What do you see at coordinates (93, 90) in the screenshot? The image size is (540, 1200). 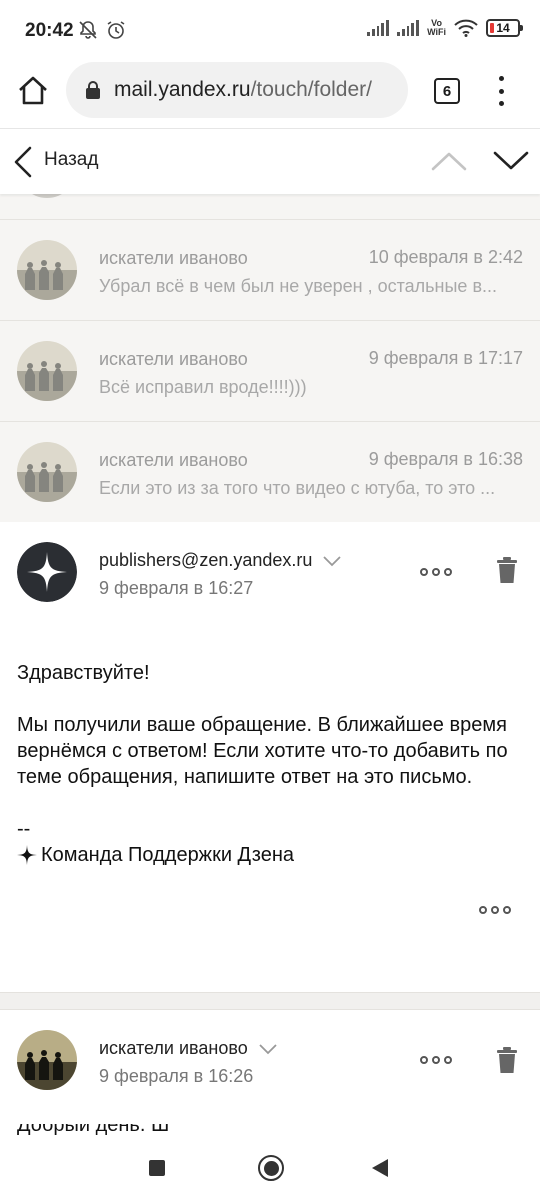 I see `lock-icon` at bounding box center [93, 90].